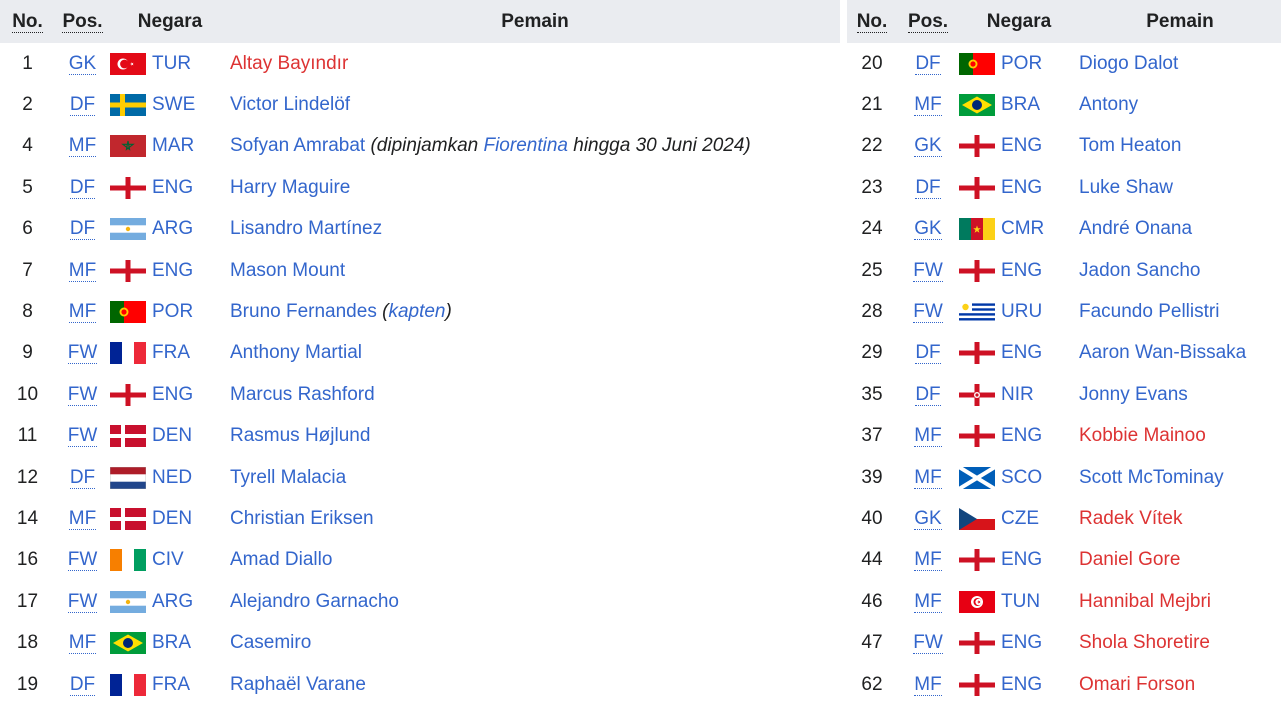 This screenshot has width=1281, height=717. I want to click on sweden-flag-icon, so click(128, 105).